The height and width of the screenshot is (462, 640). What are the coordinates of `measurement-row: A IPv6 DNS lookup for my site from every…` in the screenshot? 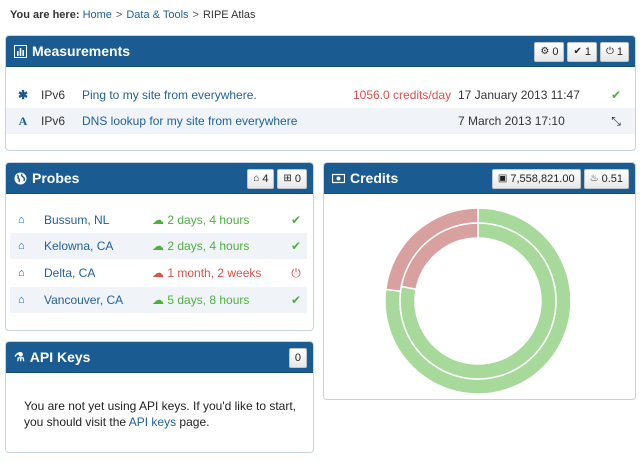 It's located at (320, 121).